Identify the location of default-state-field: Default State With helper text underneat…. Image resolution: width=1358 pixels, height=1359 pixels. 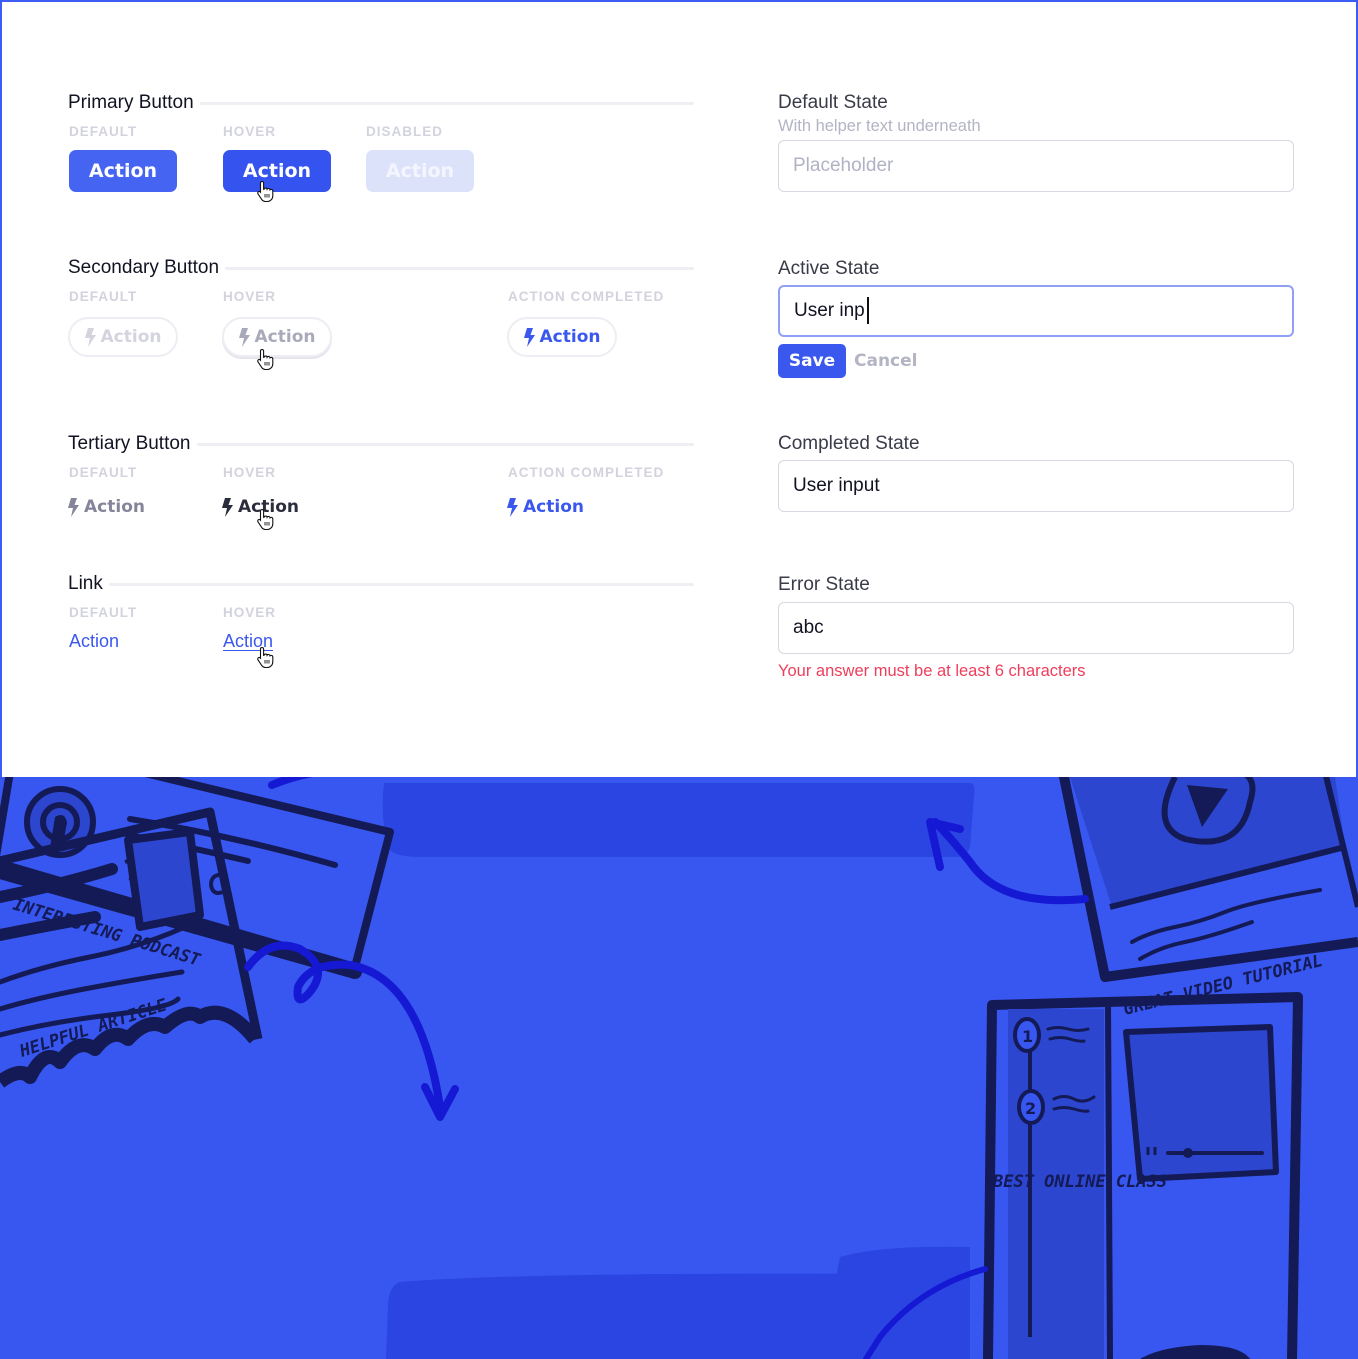
(1036, 141).